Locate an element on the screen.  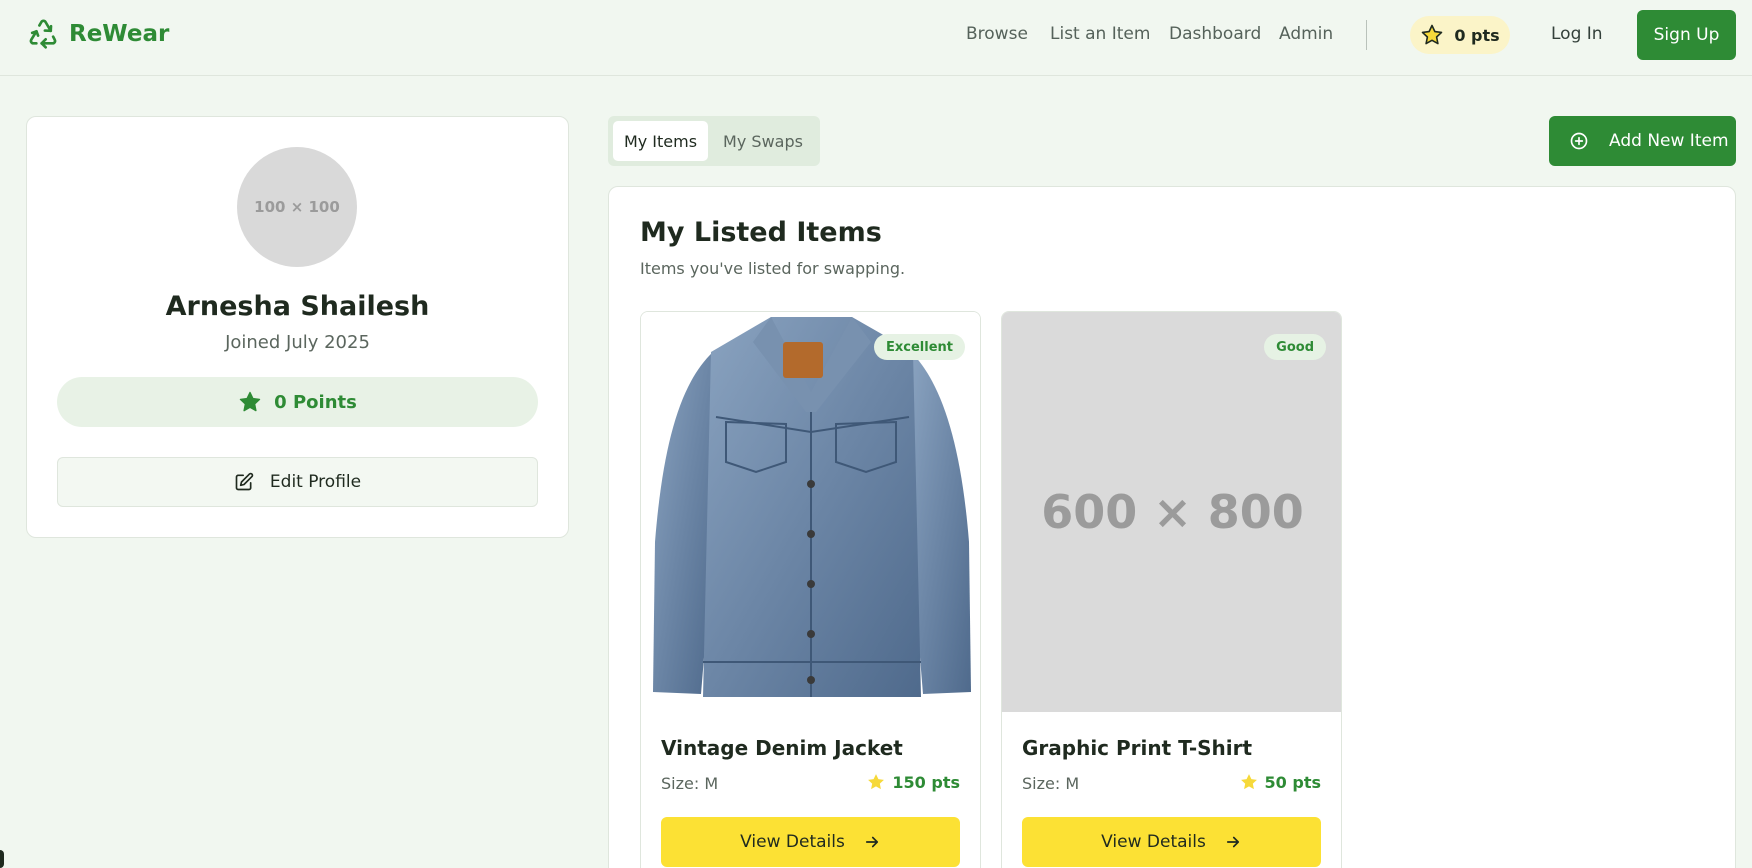
item-points-label: 150 pts is located at coordinates (926, 782).